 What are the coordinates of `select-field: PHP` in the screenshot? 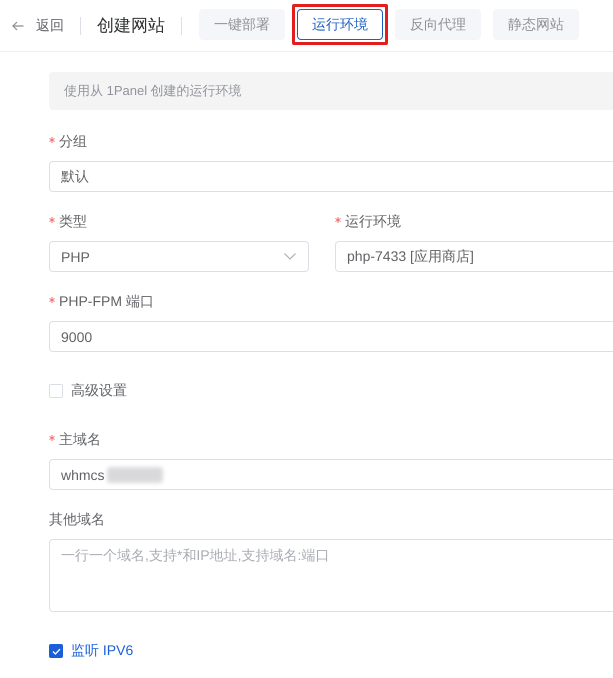 It's located at (179, 256).